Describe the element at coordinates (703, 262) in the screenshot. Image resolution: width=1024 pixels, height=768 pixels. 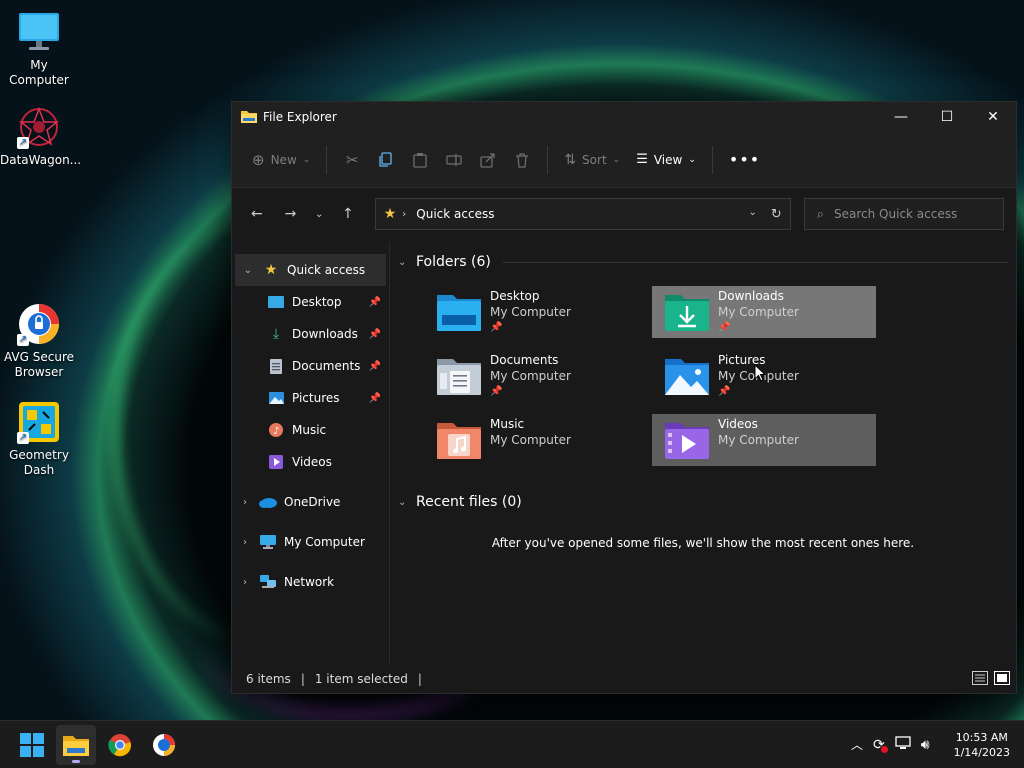
I see `folders-section-header: ⌄ Folders (6)` at that location.